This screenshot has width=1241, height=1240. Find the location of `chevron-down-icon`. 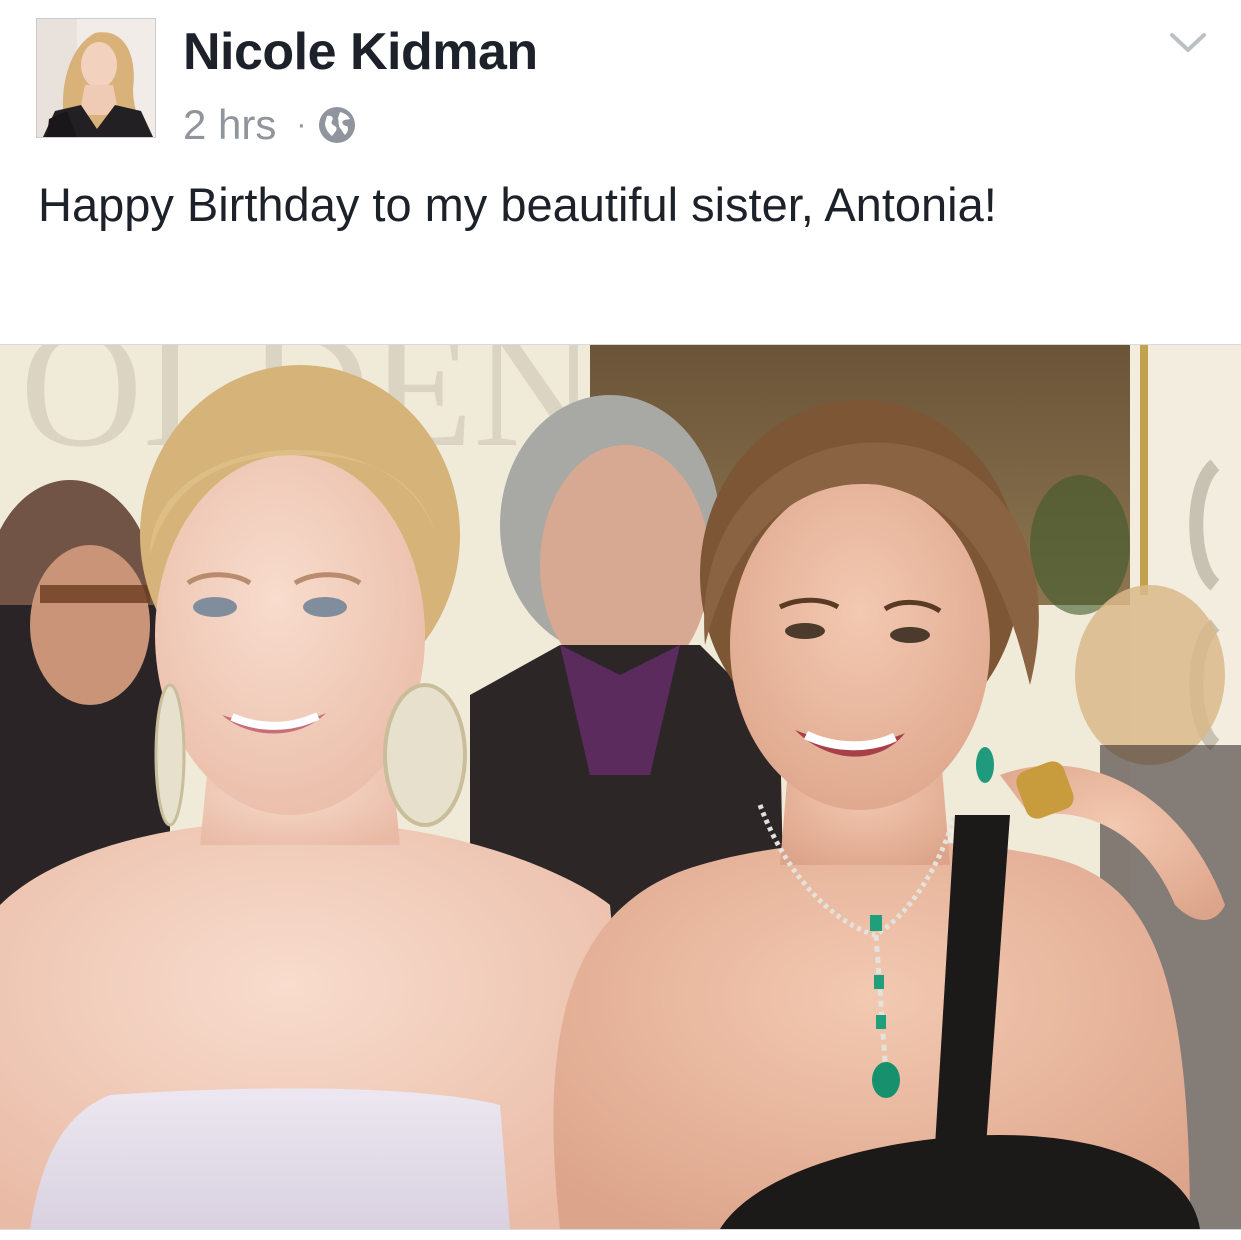

chevron-down-icon is located at coordinates (1188, 42).